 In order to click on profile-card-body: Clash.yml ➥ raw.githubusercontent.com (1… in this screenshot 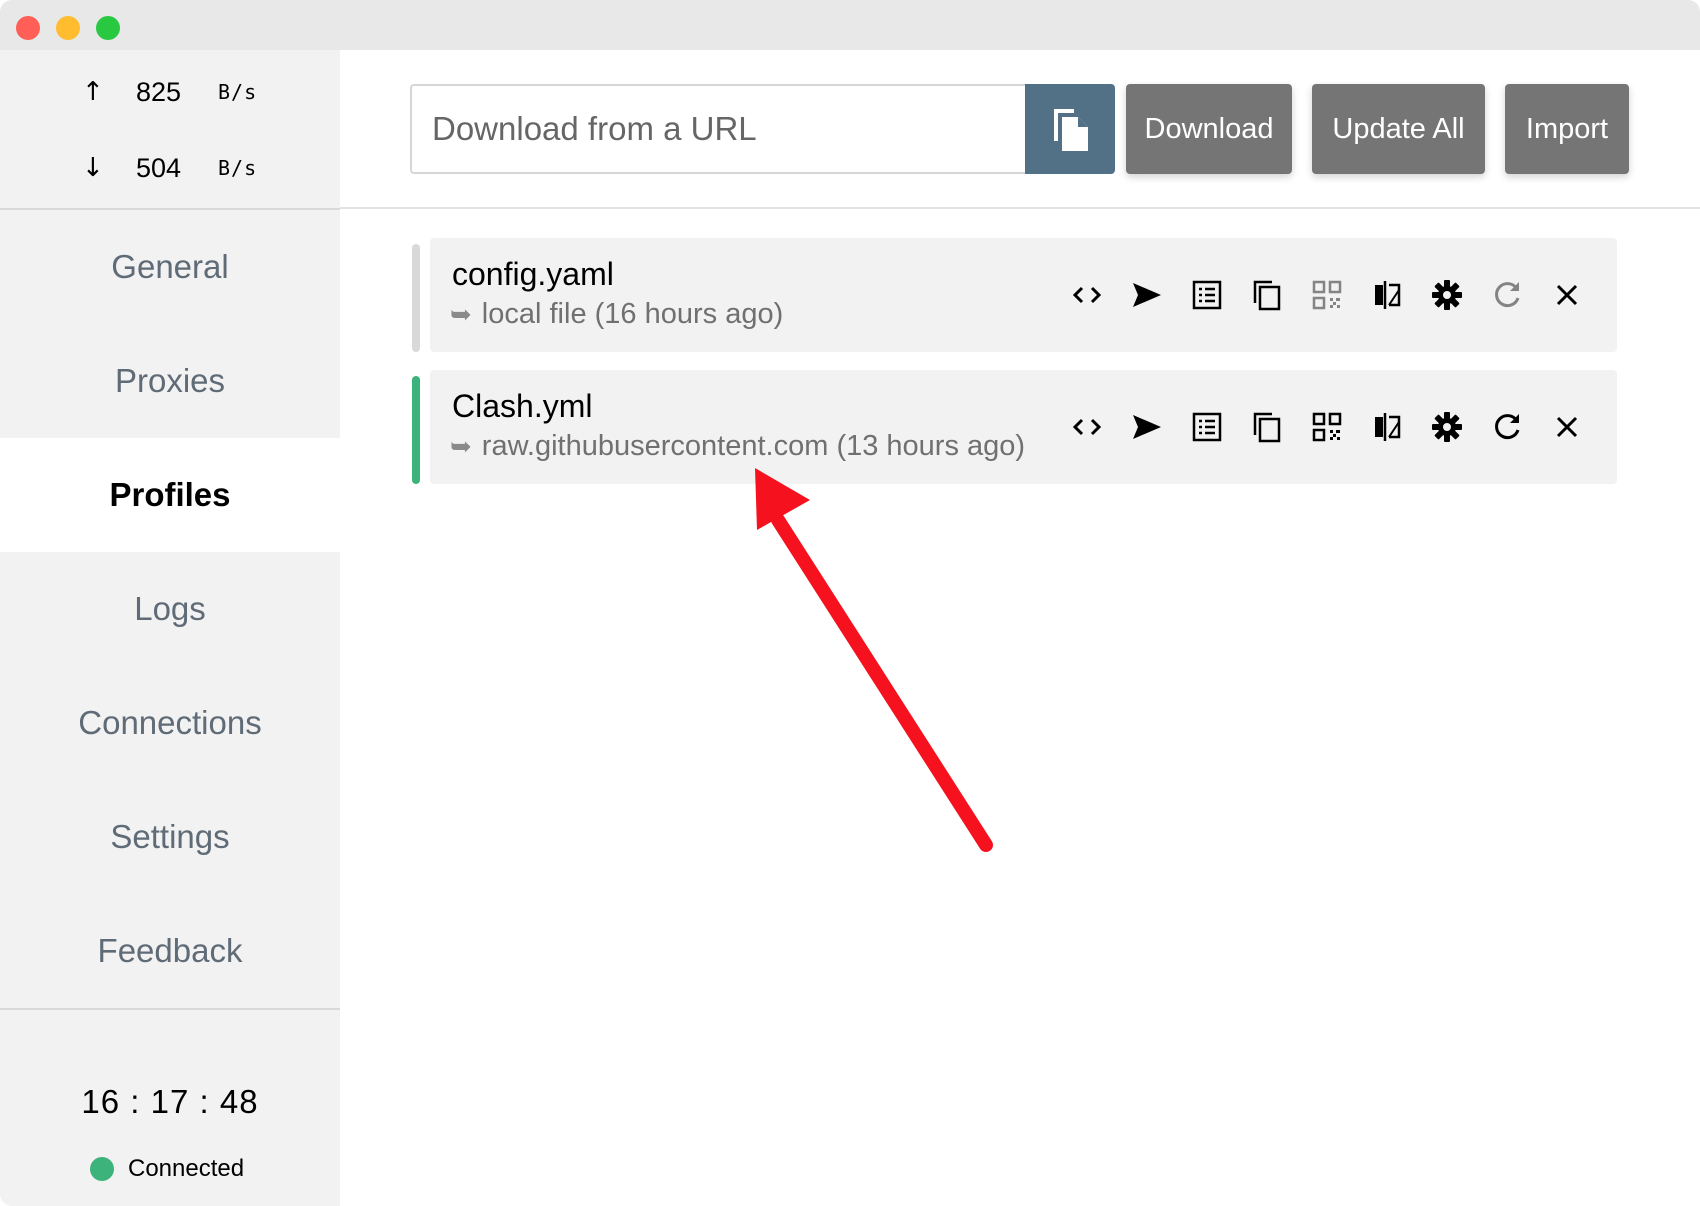, I will do `click(1023, 427)`.